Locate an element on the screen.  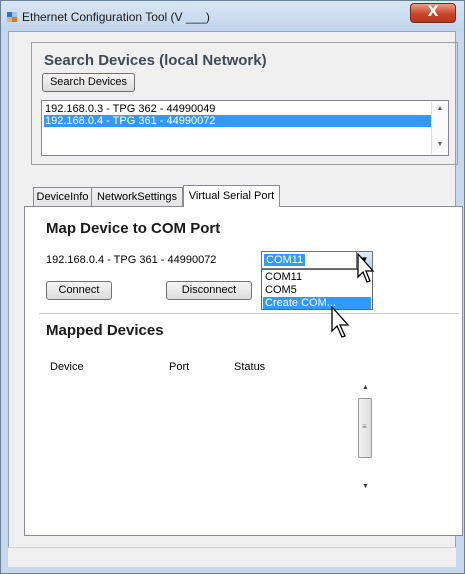
device-list-item-selected: 192.168.0.4 - TPG 361 - 44990072 is located at coordinates (238, 121).